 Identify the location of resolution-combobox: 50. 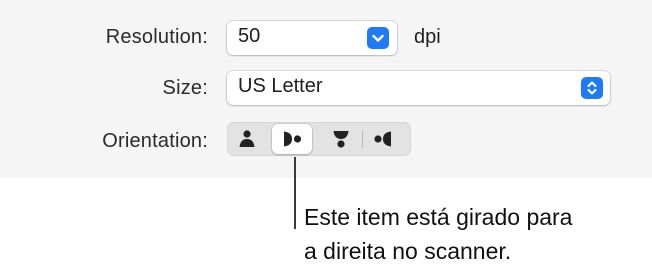
(312, 38).